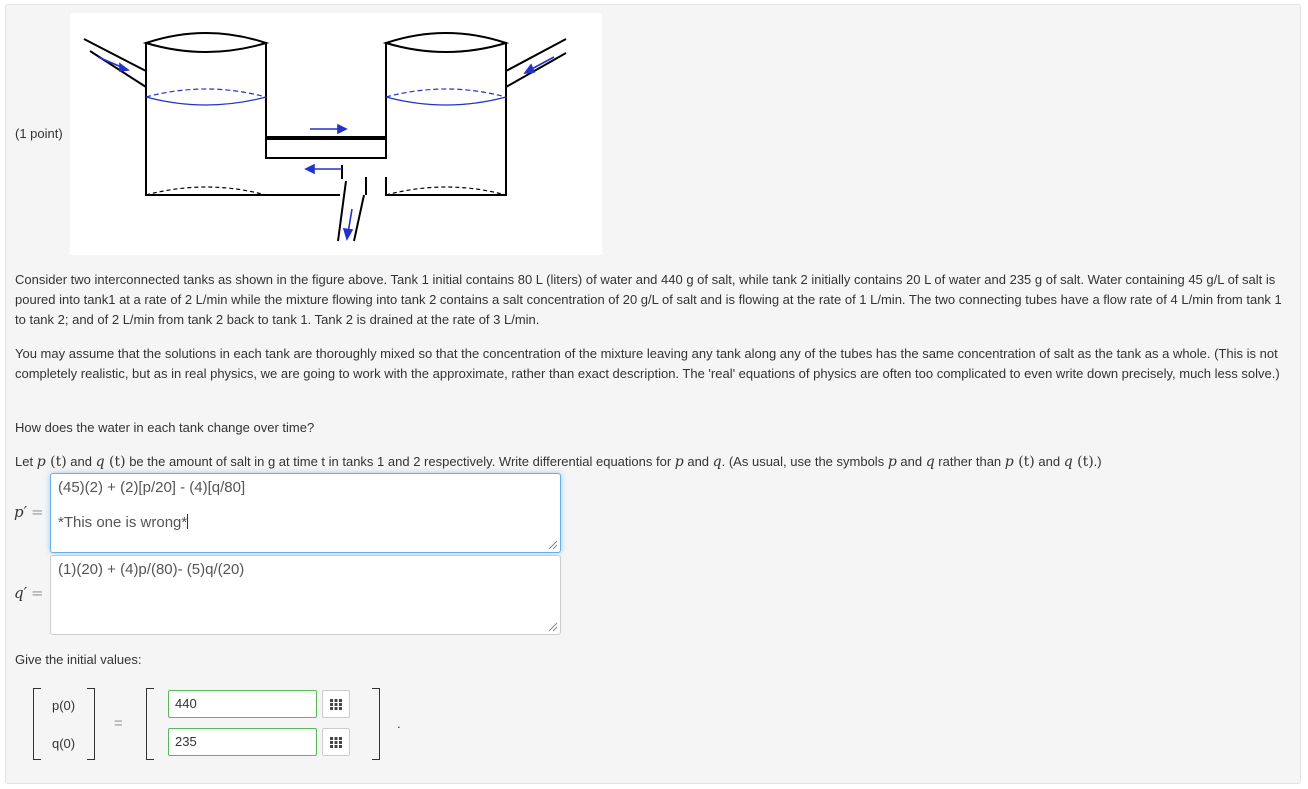 The width and height of the screenshot is (1308, 789). Describe the element at coordinates (242, 704) in the screenshot. I see `p0-input: 440` at that location.